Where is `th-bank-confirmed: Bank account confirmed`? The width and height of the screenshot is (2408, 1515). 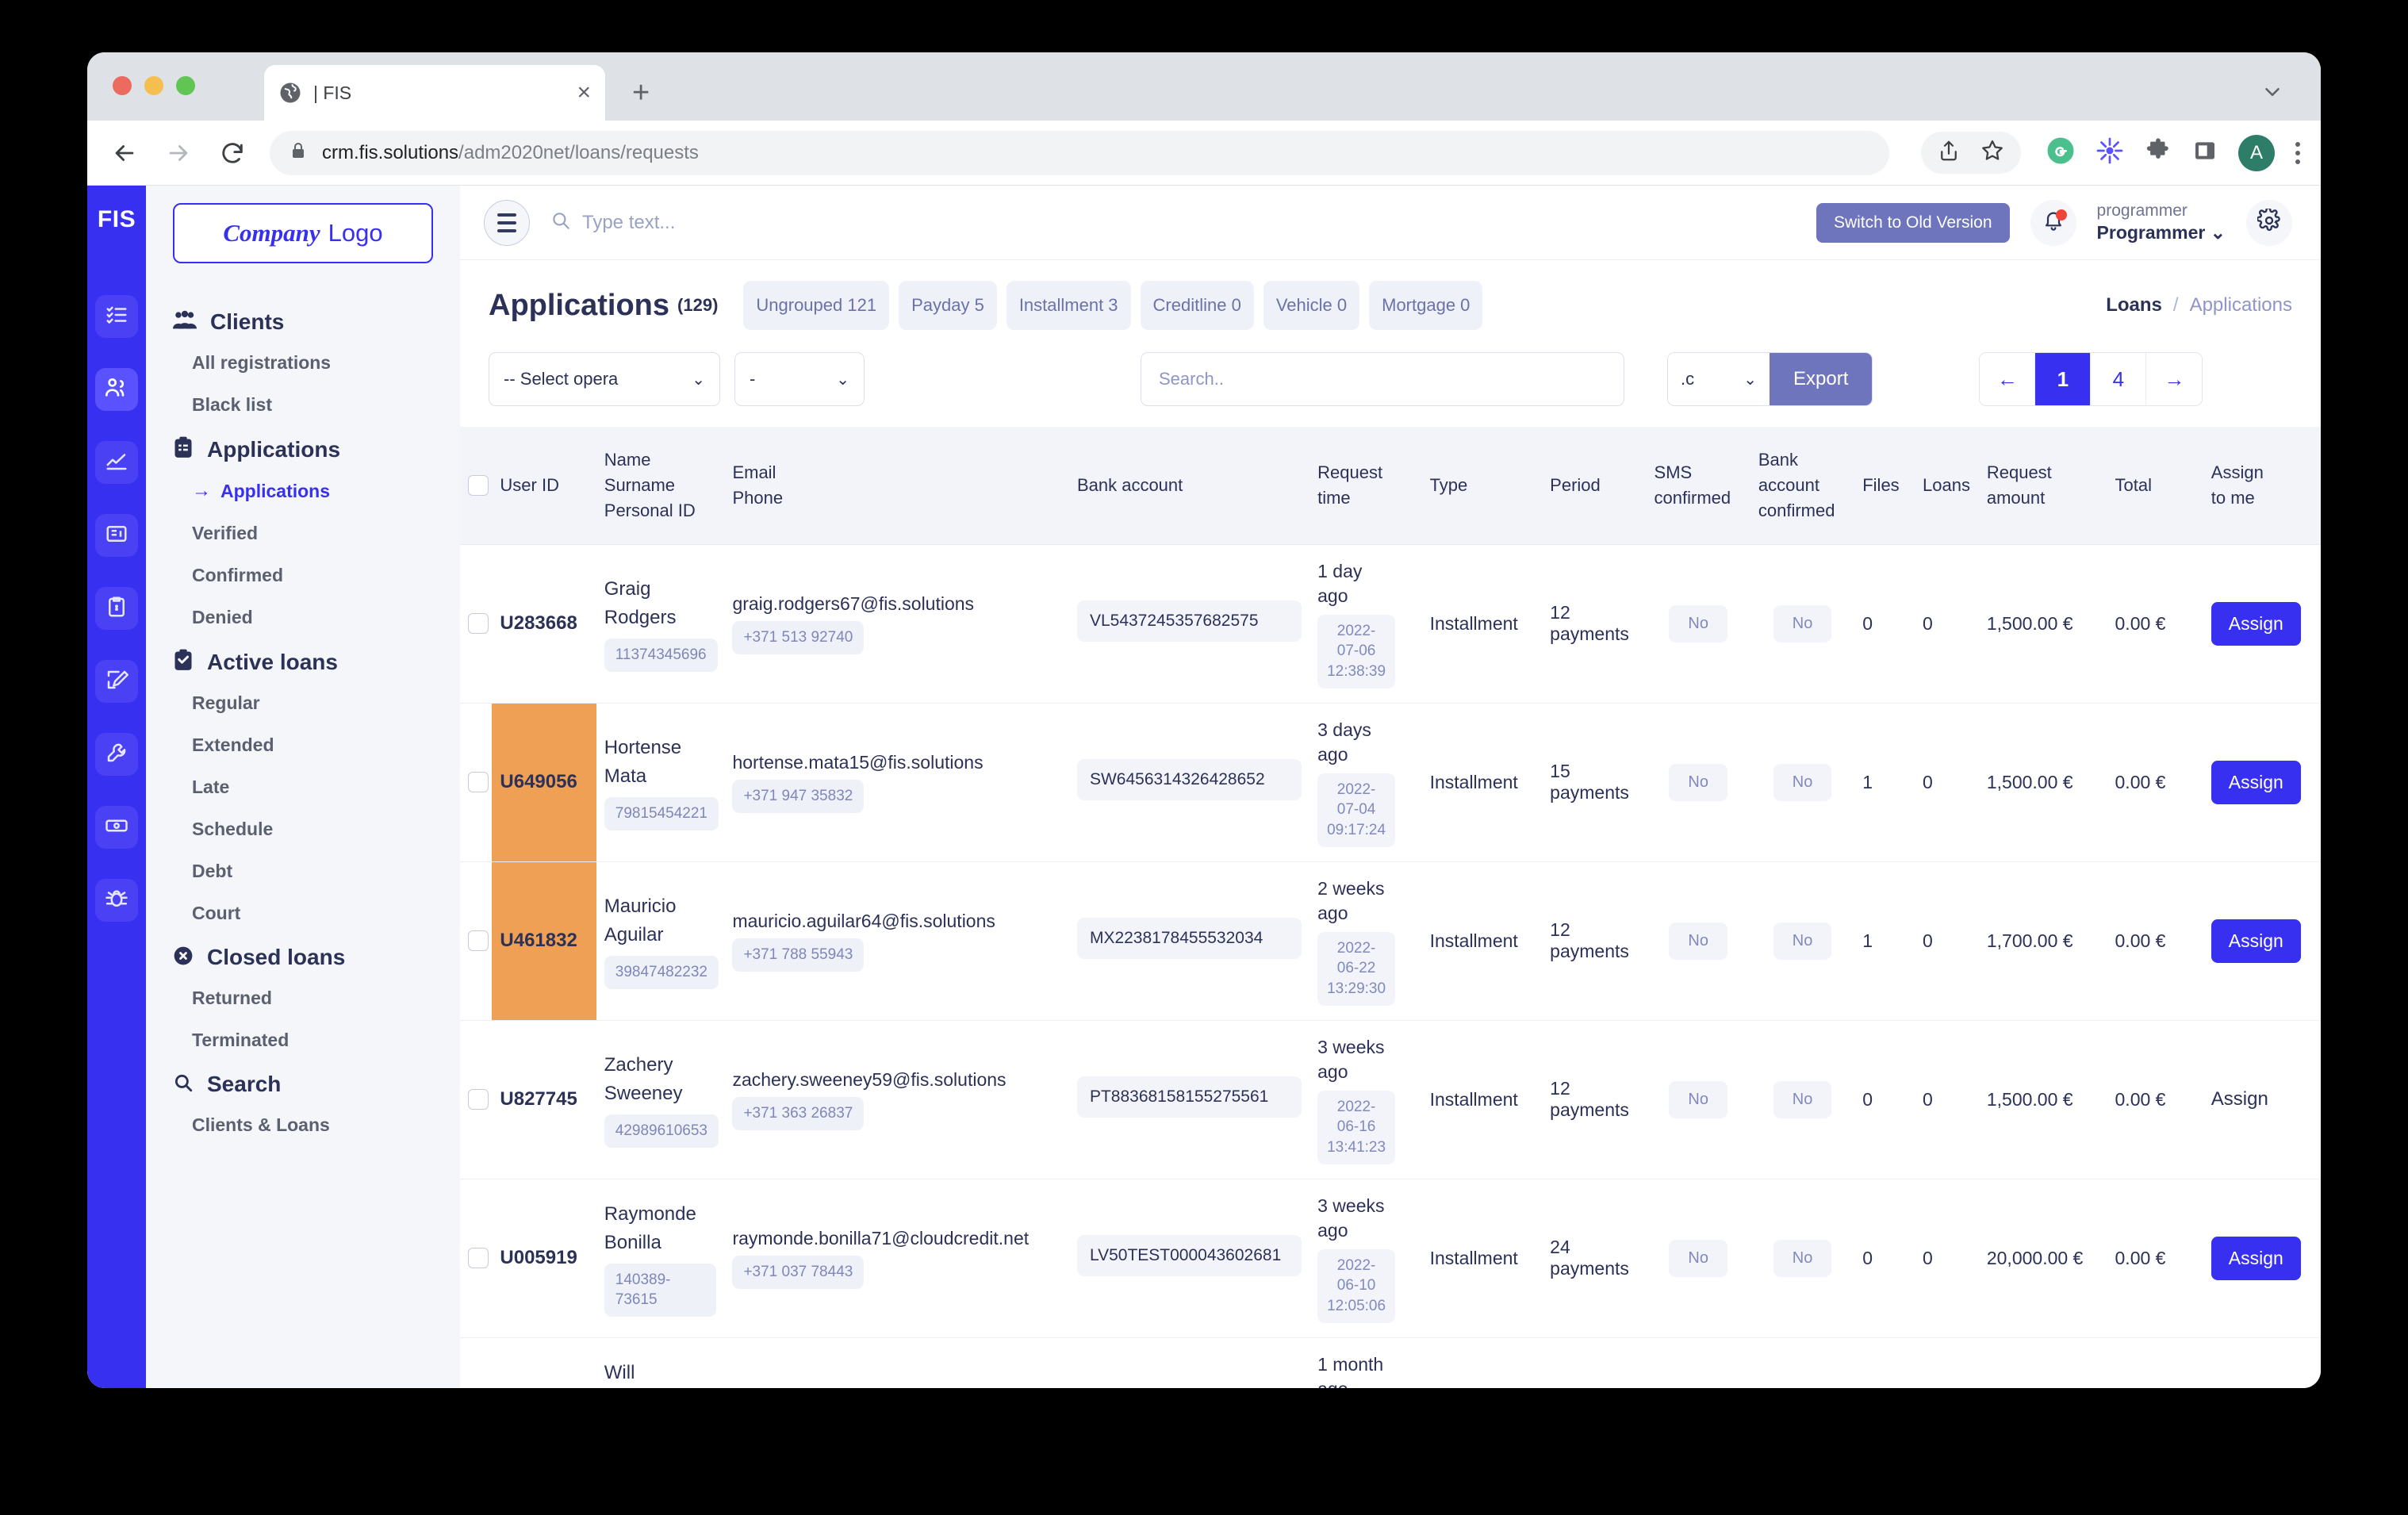 th-bank-confirmed: Bank account confirmed is located at coordinates (1802, 486).